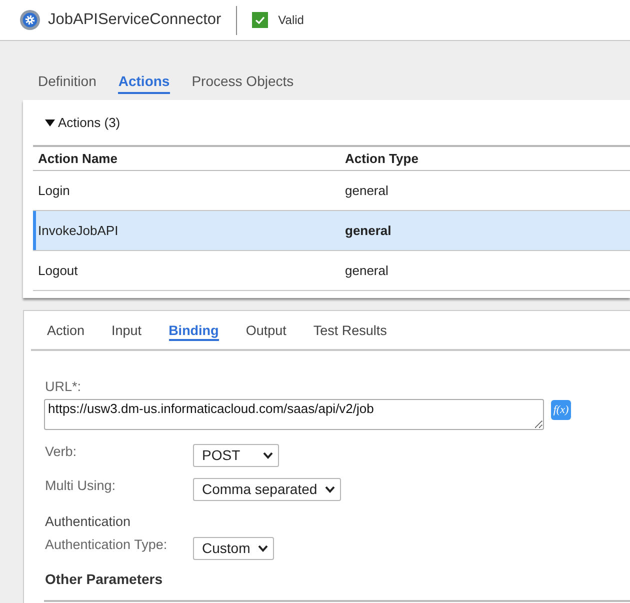 This screenshot has height=603, width=630. What do you see at coordinates (266, 331) in the screenshot?
I see `tab: Output` at bounding box center [266, 331].